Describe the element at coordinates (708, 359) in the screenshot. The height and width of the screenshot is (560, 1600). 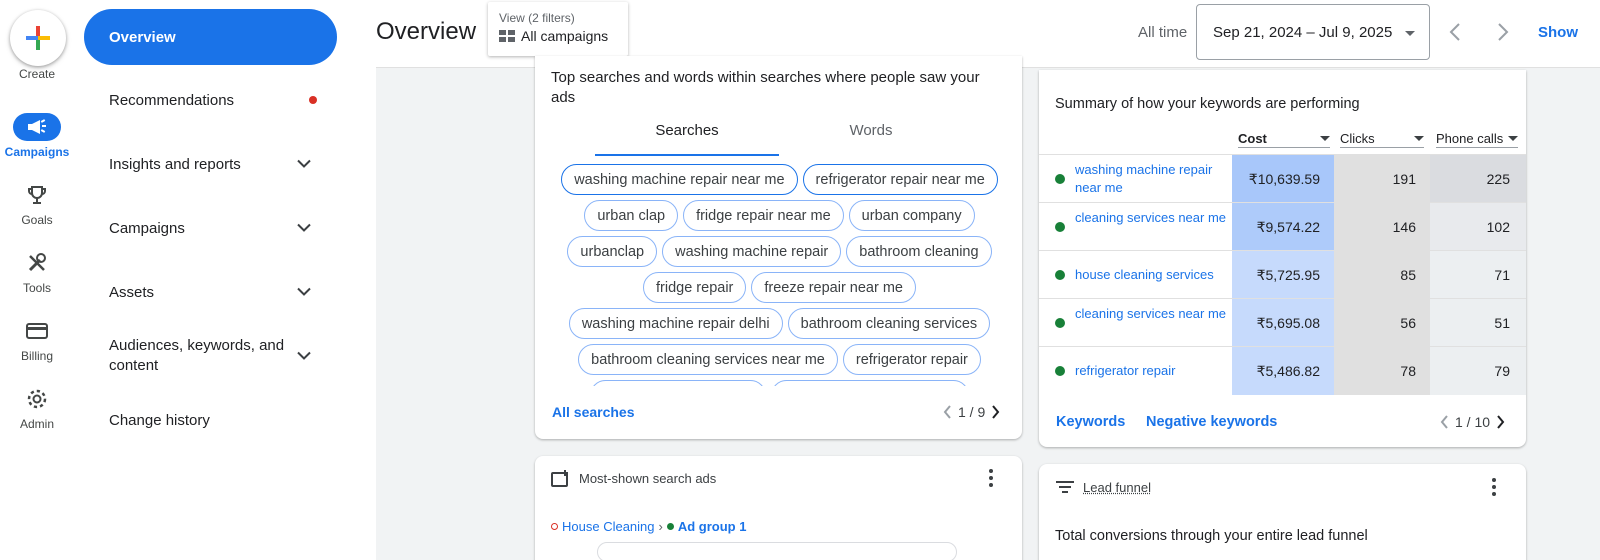
I see `search-chip: bathroom cleaning services near me` at that location.